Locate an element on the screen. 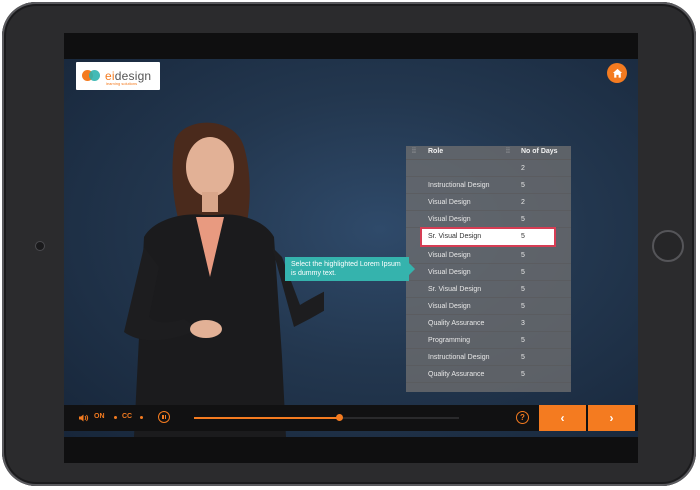 Image resolution: width=700 pixels, height=490 pixels. progress-thumb is located at coordinates (340, 417).